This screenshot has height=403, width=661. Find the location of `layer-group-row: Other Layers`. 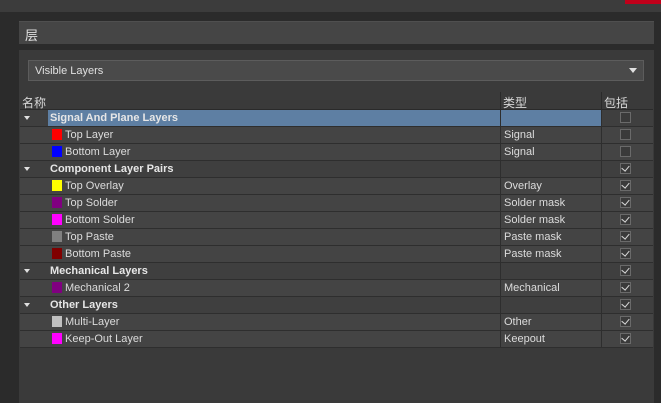

layer-group-row: Other Layers is located at coordinates (336, 305).